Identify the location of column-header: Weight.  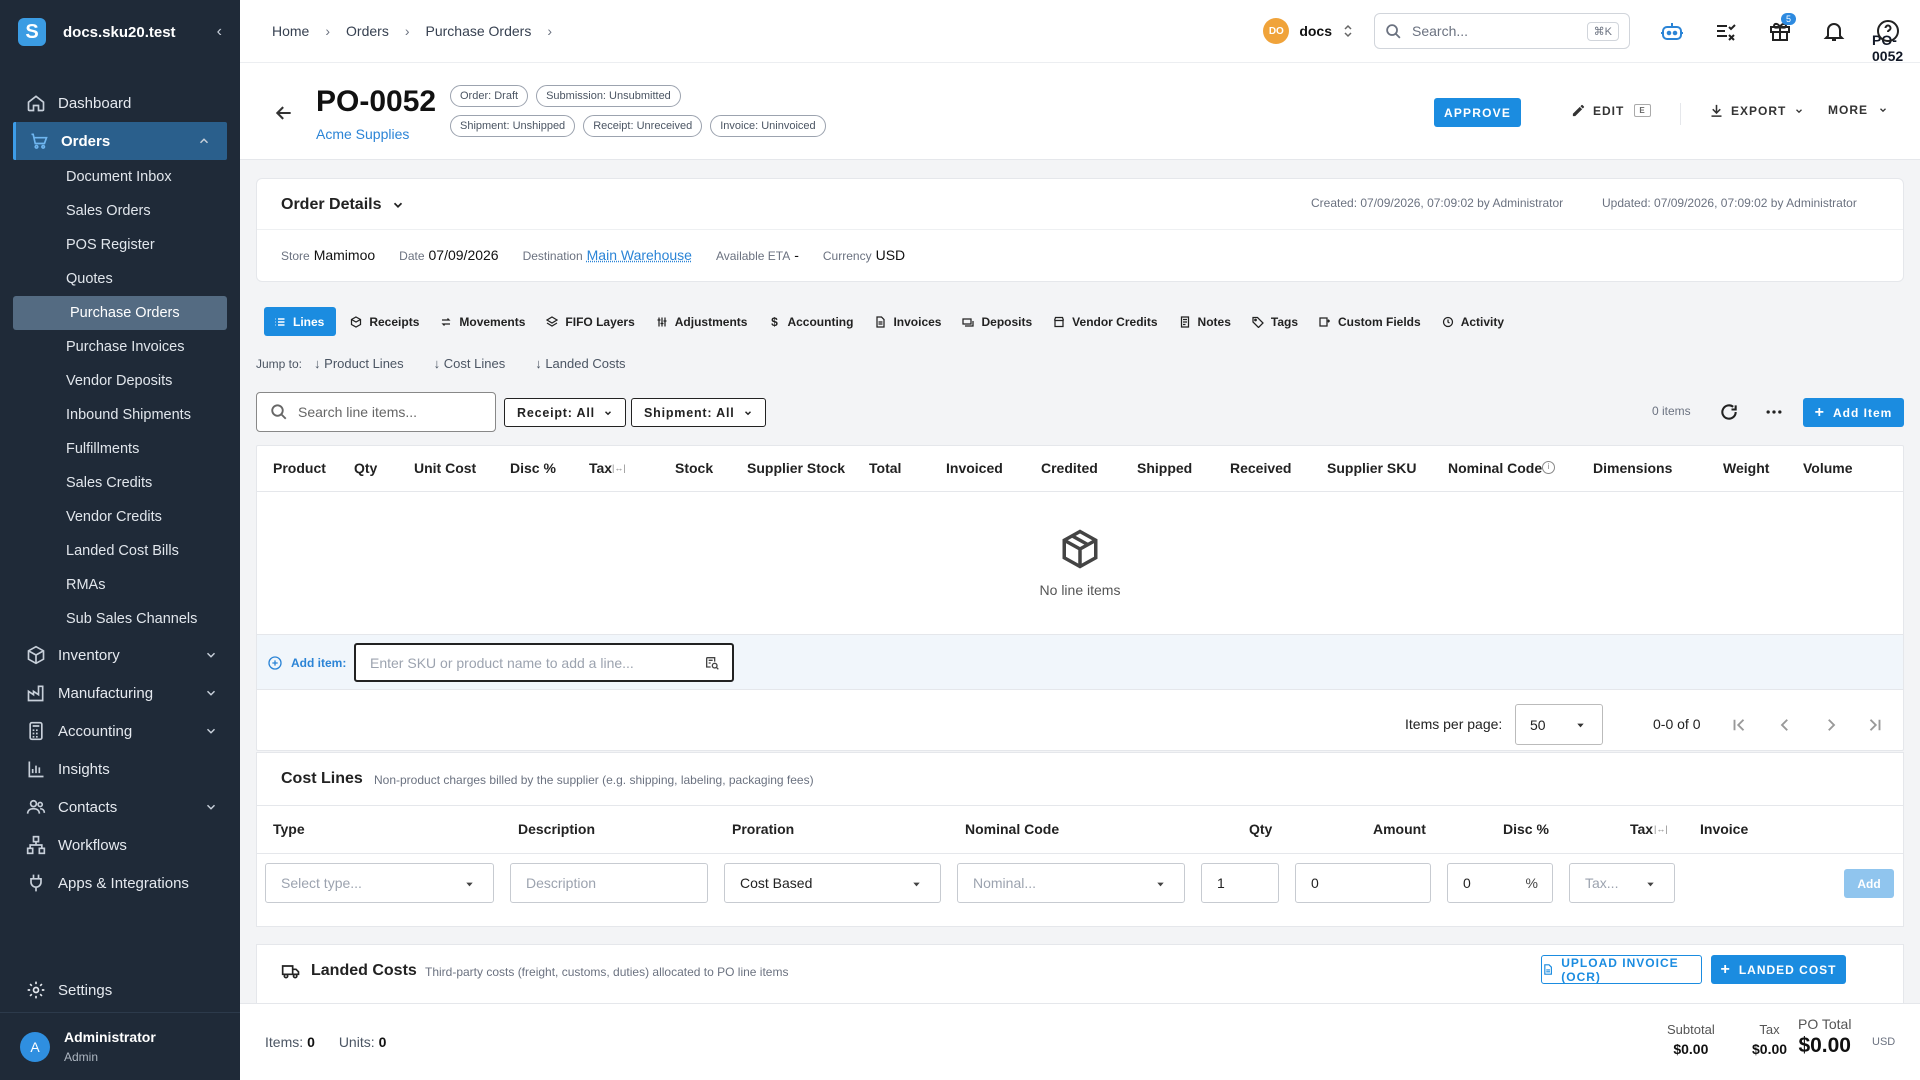
(1746, 468).